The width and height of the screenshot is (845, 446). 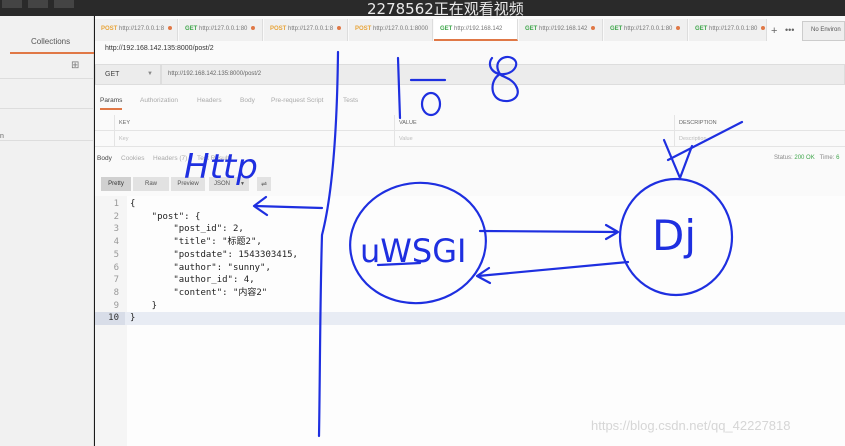 What do you see at coordinates (789, 30) in the screenshot?
I see `more-tabs-button: •••` at bounding box center [789, 30].